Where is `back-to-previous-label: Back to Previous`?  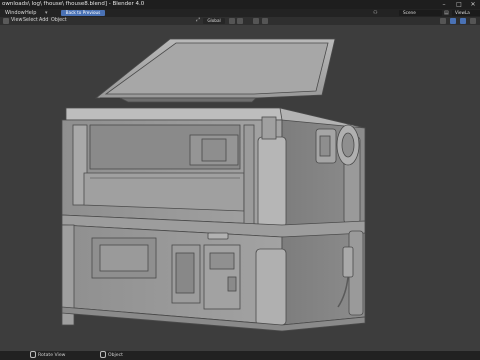 back-to-previous-label: Back to Previous is located at coordinates (83, 12).